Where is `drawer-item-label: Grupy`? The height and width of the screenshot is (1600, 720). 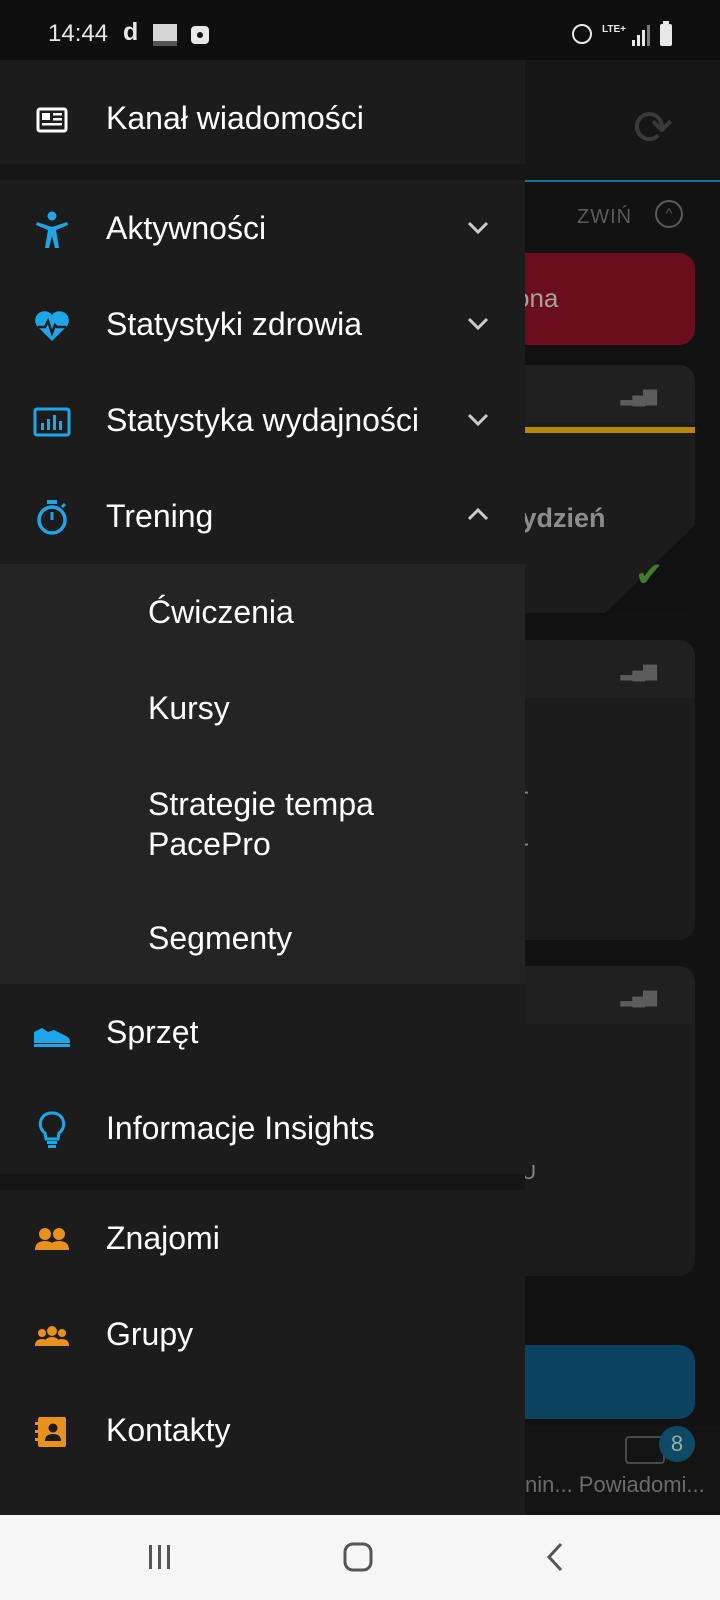
drawer-item-label: Grupy is located at coordinates (150, 1334).